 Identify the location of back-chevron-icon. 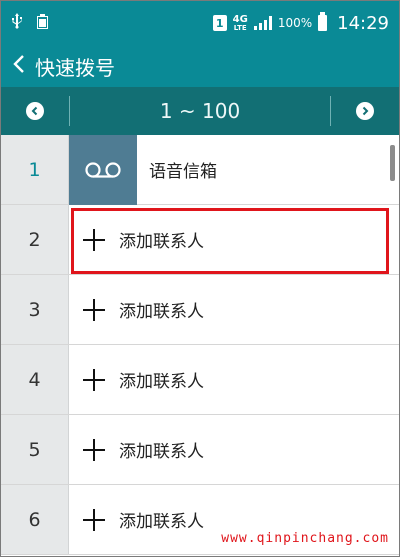
(19, 66).